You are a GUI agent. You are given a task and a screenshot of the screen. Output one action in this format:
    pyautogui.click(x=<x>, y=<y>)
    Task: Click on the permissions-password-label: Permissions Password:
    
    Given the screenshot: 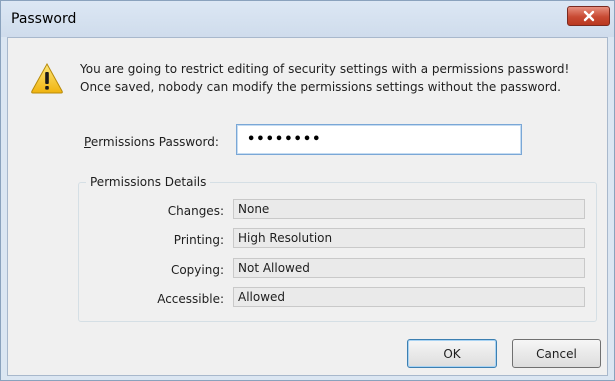 What is the action you would take?
    pyautogui.click(x=151, y=142)
    